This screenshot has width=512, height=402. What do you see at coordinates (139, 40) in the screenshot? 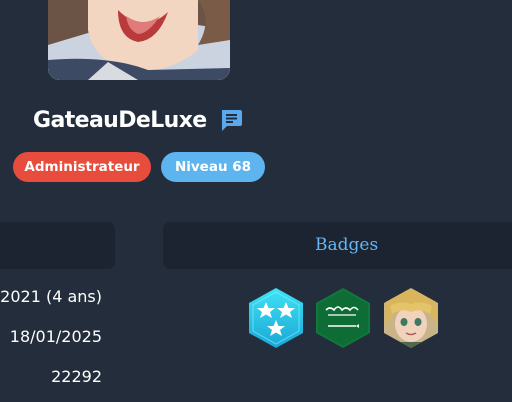
I see `profile-avatar` at bounding box center [139, 40].